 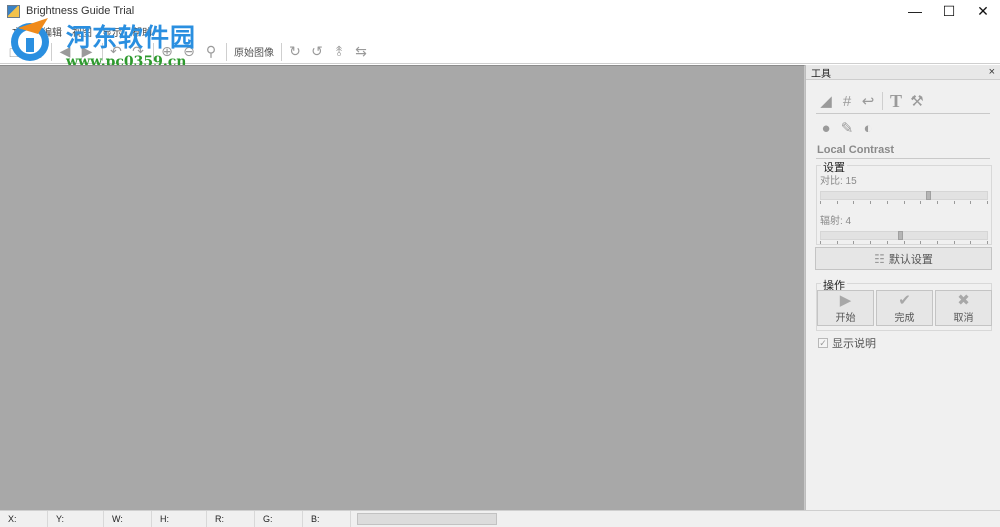 I want to click on radius-label: 辐射: 4, so click(x=836, y=221).